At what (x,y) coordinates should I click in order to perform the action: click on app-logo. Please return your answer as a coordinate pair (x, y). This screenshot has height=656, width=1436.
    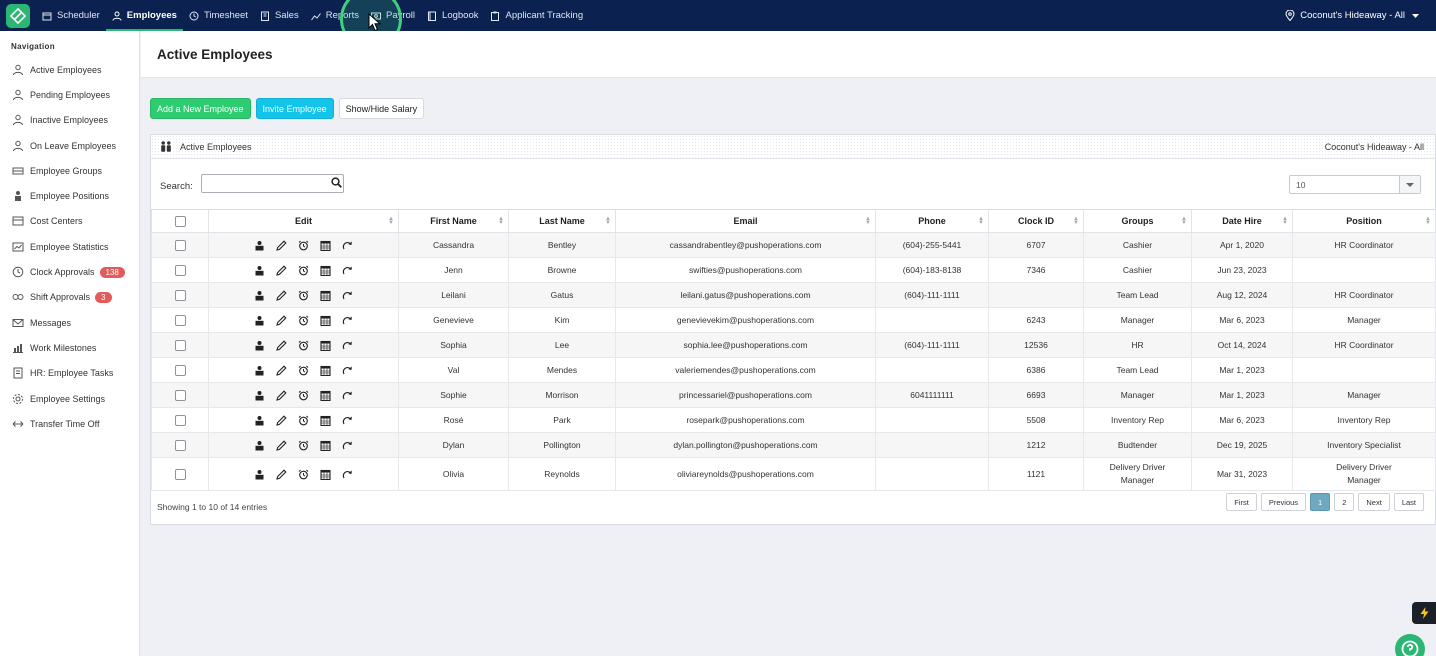
    Looking at the image, I should click on (18, 15).